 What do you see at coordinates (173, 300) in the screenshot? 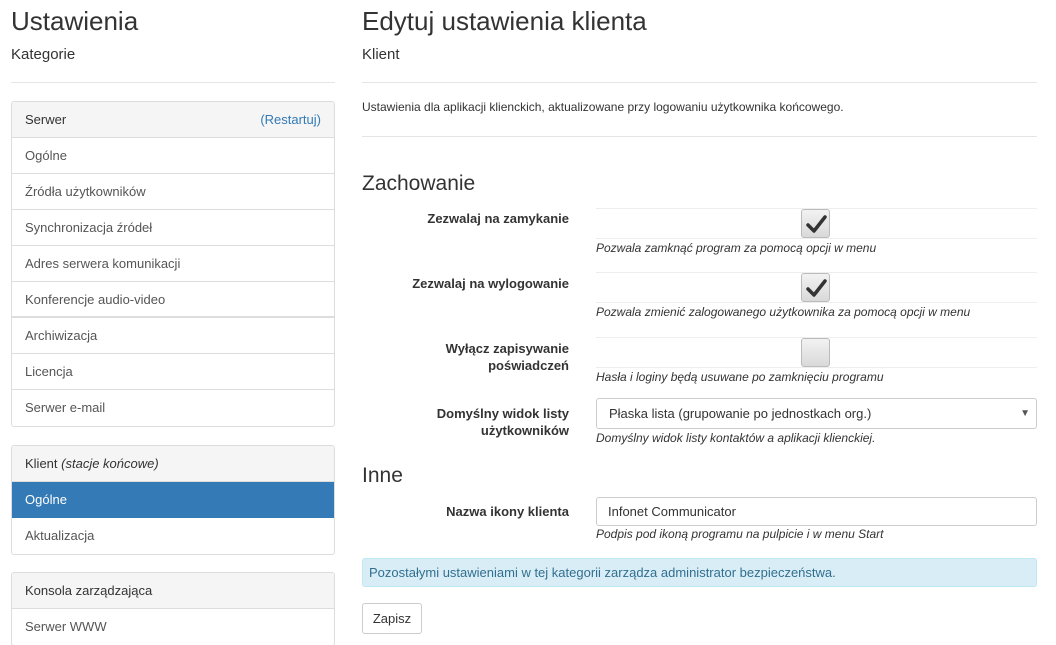
I see `sidebar-item-conferences: Konferencje audio-video` at bounding box center [173, 300].